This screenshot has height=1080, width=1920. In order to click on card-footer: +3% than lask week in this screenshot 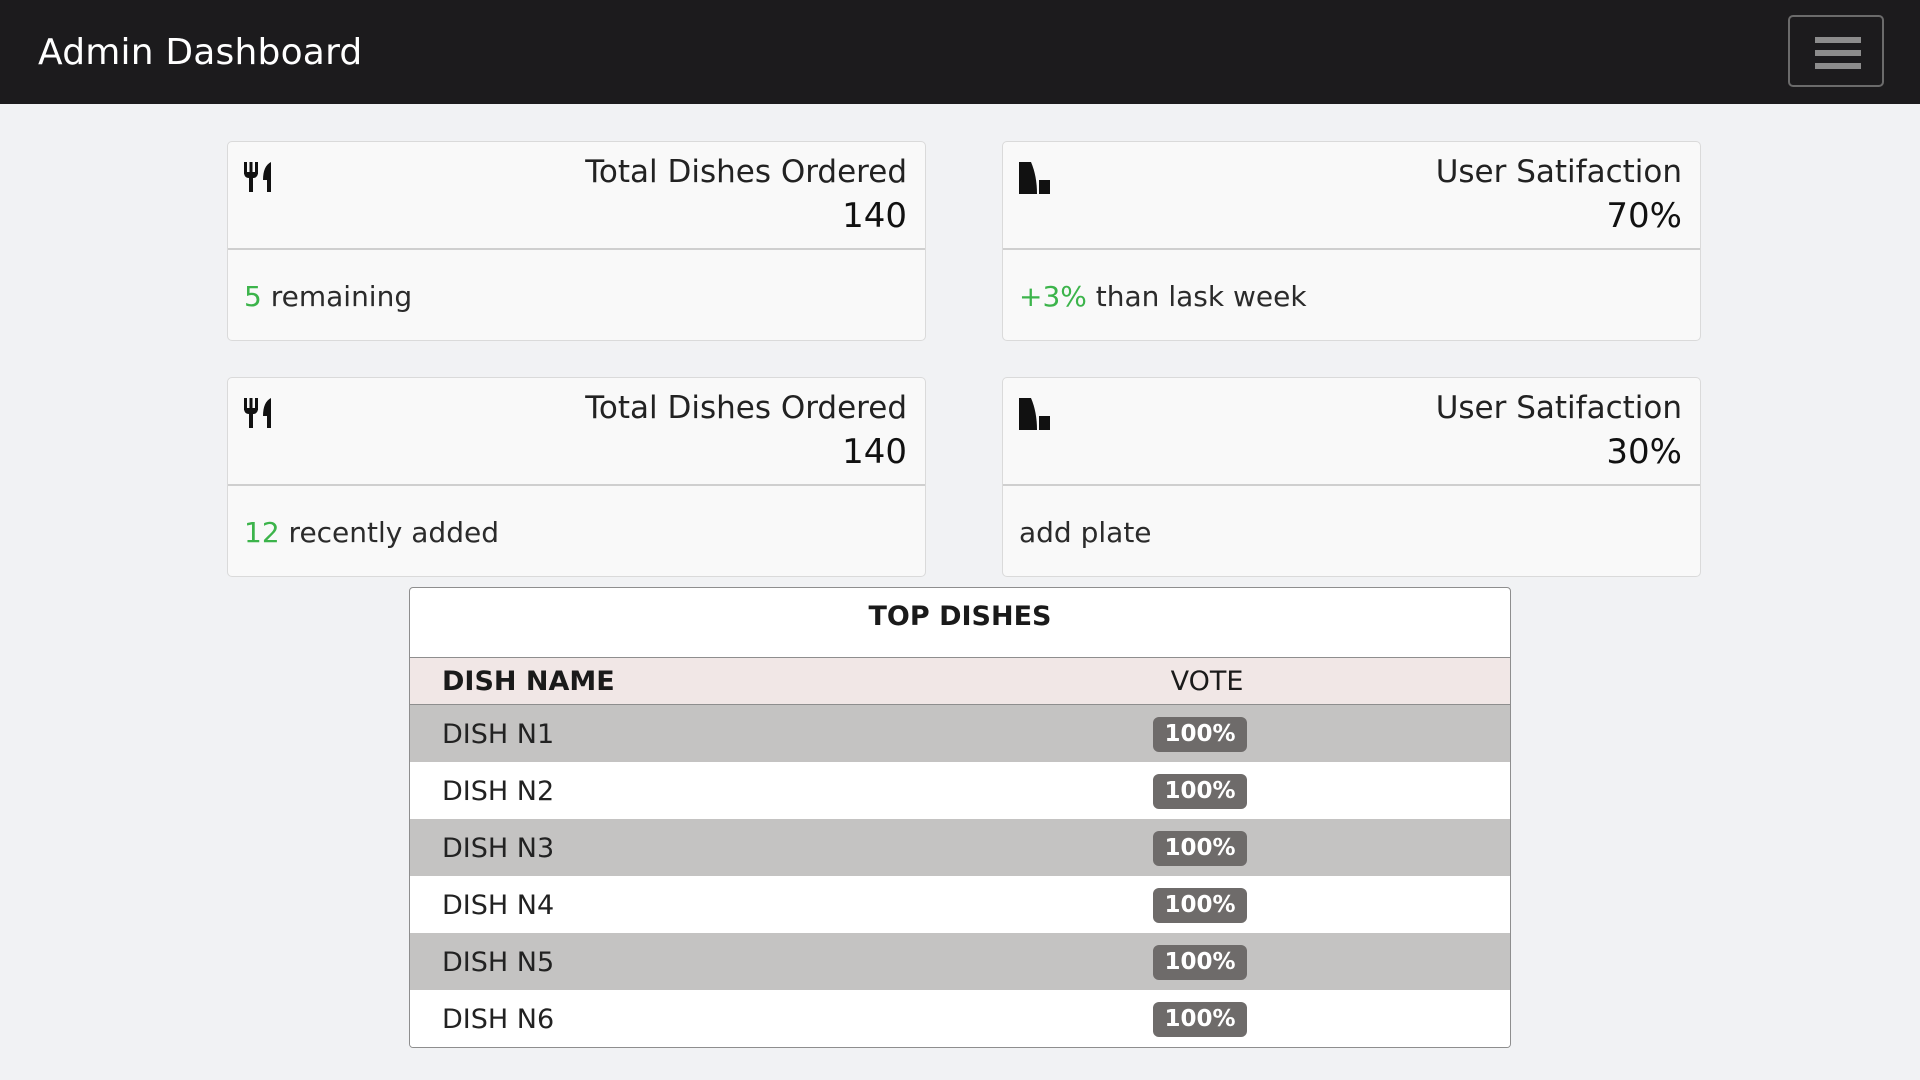, I will do `click(1163, 296)`.